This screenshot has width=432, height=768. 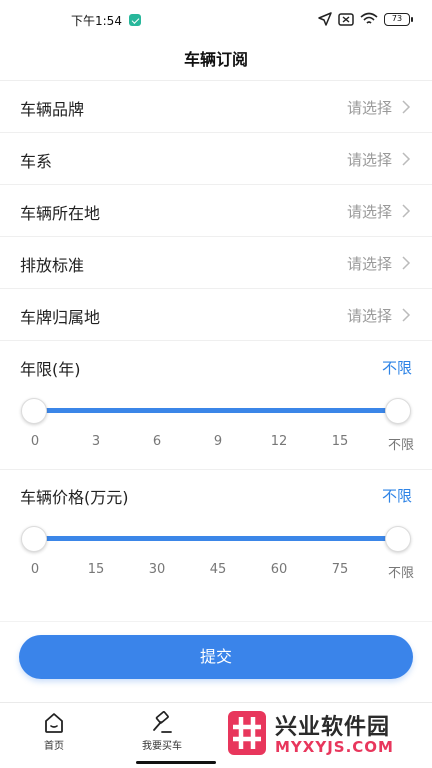 I want to click on row-label: 排放标准, so click(x=52, y=265).